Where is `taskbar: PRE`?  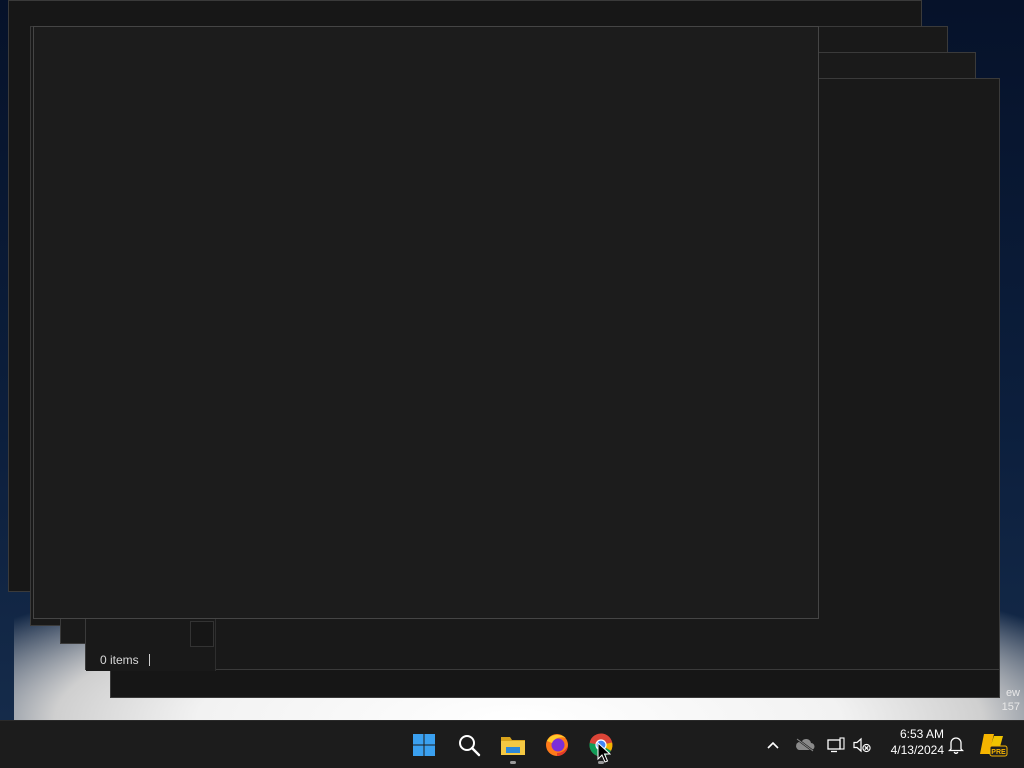
taskbar: PRE is located at coordinates (512, 744).